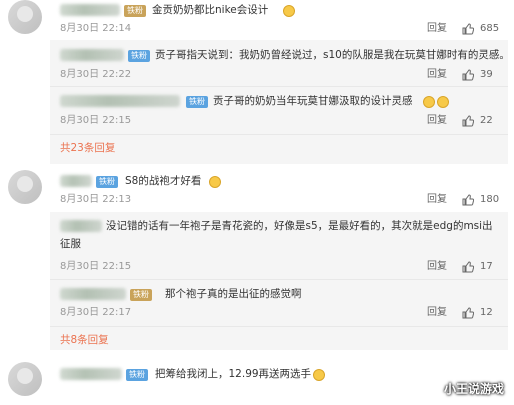 This screenshot has height=405, width=514. What do you see at coordinates (299, 226) in the screenshot?
I see `reply-text-line1: 没记错的话有一年袍子是青花瓷的，好像是s5，是最好看的，其次就是edg的msi出` at bounding box center [299, 226].